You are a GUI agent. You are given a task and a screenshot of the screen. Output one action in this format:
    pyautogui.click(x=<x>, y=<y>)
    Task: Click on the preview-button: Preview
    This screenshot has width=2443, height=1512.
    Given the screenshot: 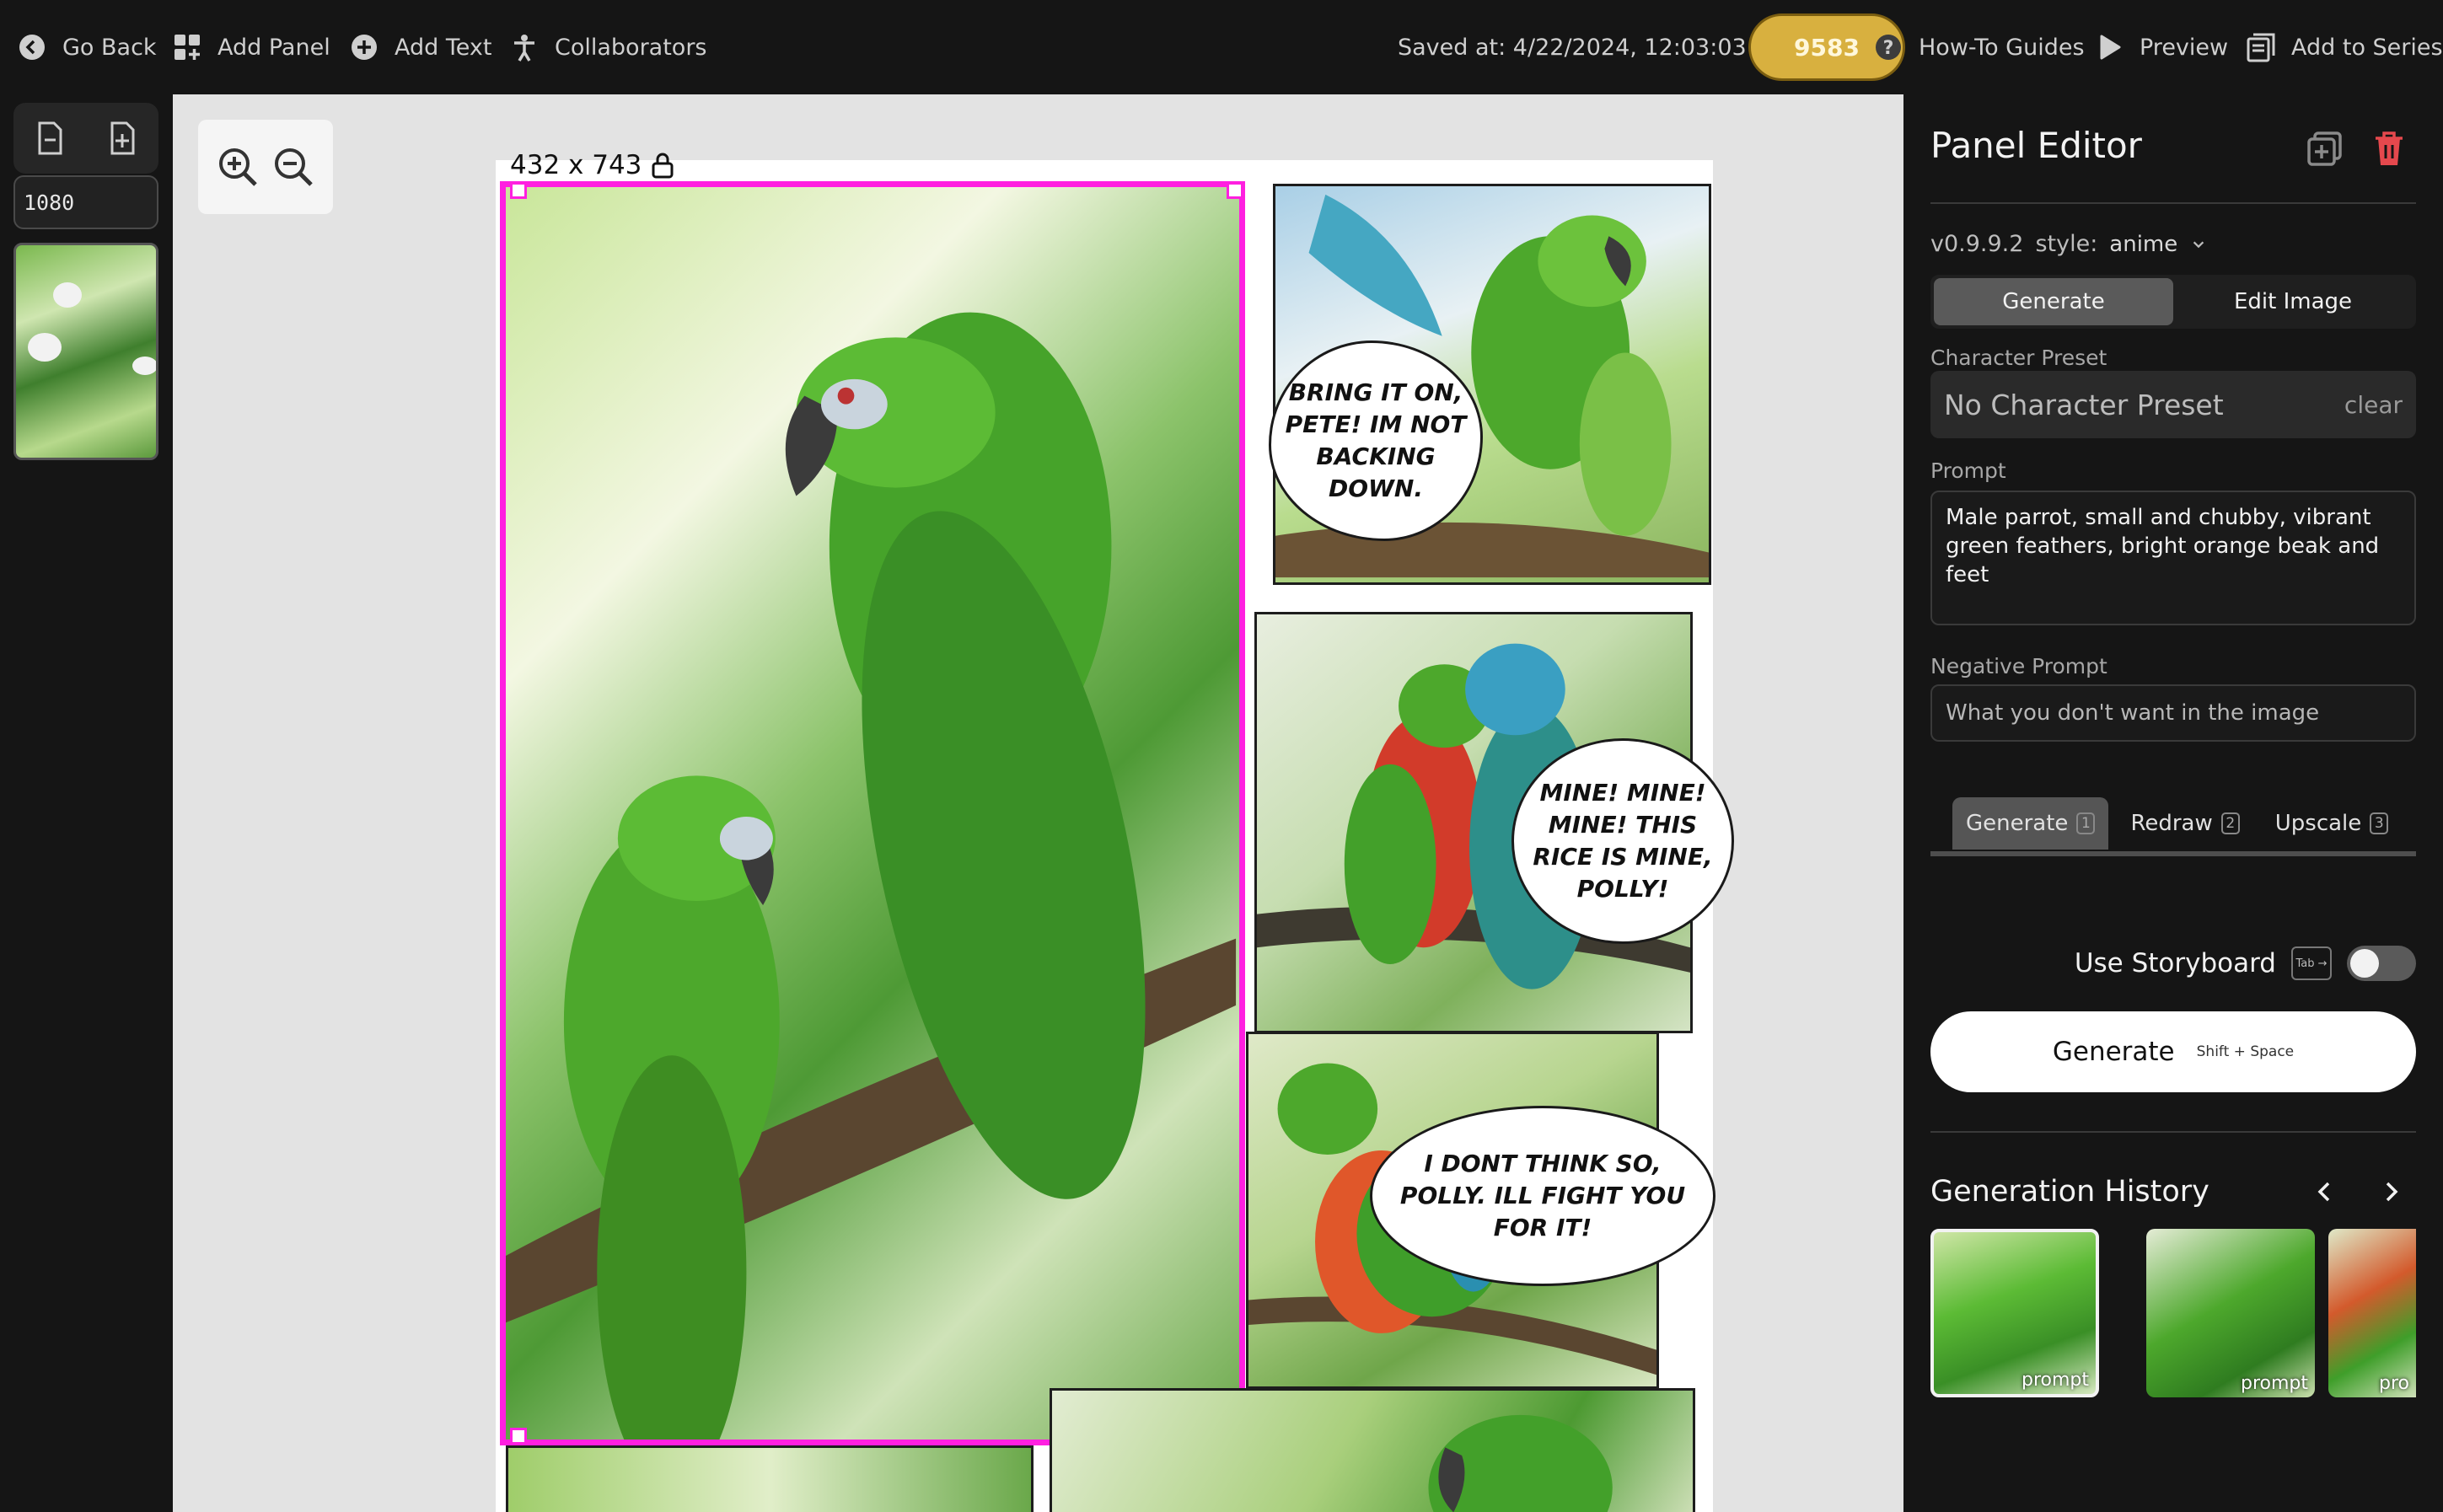 What is the action you would take?
    pyautogui.click(x=2161, y=47)
    